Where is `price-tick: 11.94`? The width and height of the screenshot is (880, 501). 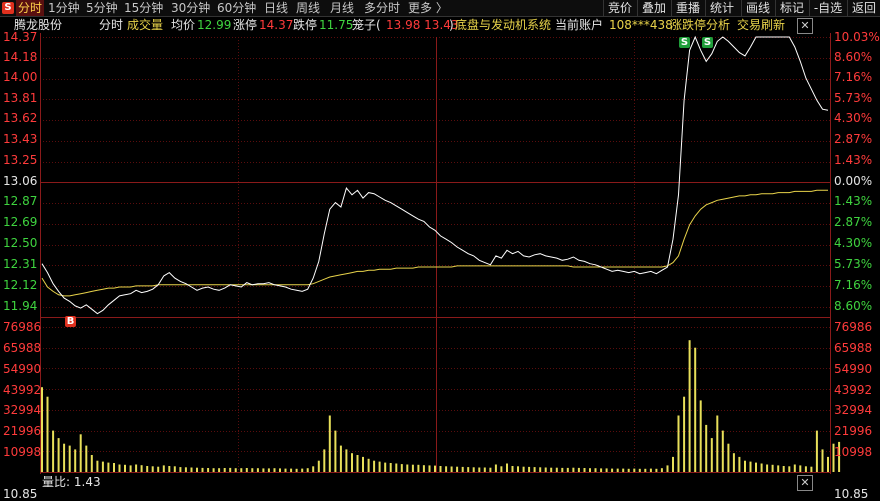
price-tick: 11.94 is located at coordinates (20, 306).